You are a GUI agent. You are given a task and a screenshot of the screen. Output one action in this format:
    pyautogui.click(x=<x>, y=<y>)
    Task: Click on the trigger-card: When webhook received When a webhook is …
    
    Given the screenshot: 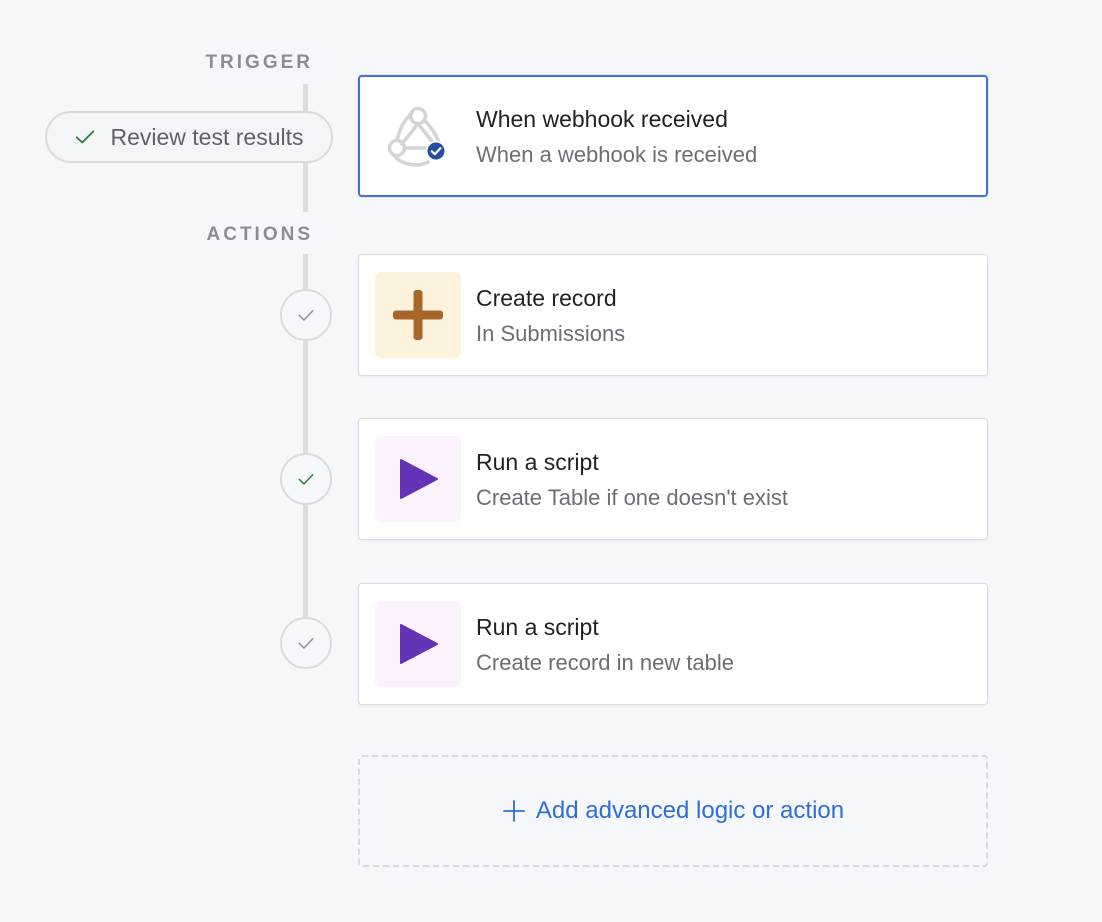 What is the action you would take?
    pyautogui.click(x=673, y=136)
    